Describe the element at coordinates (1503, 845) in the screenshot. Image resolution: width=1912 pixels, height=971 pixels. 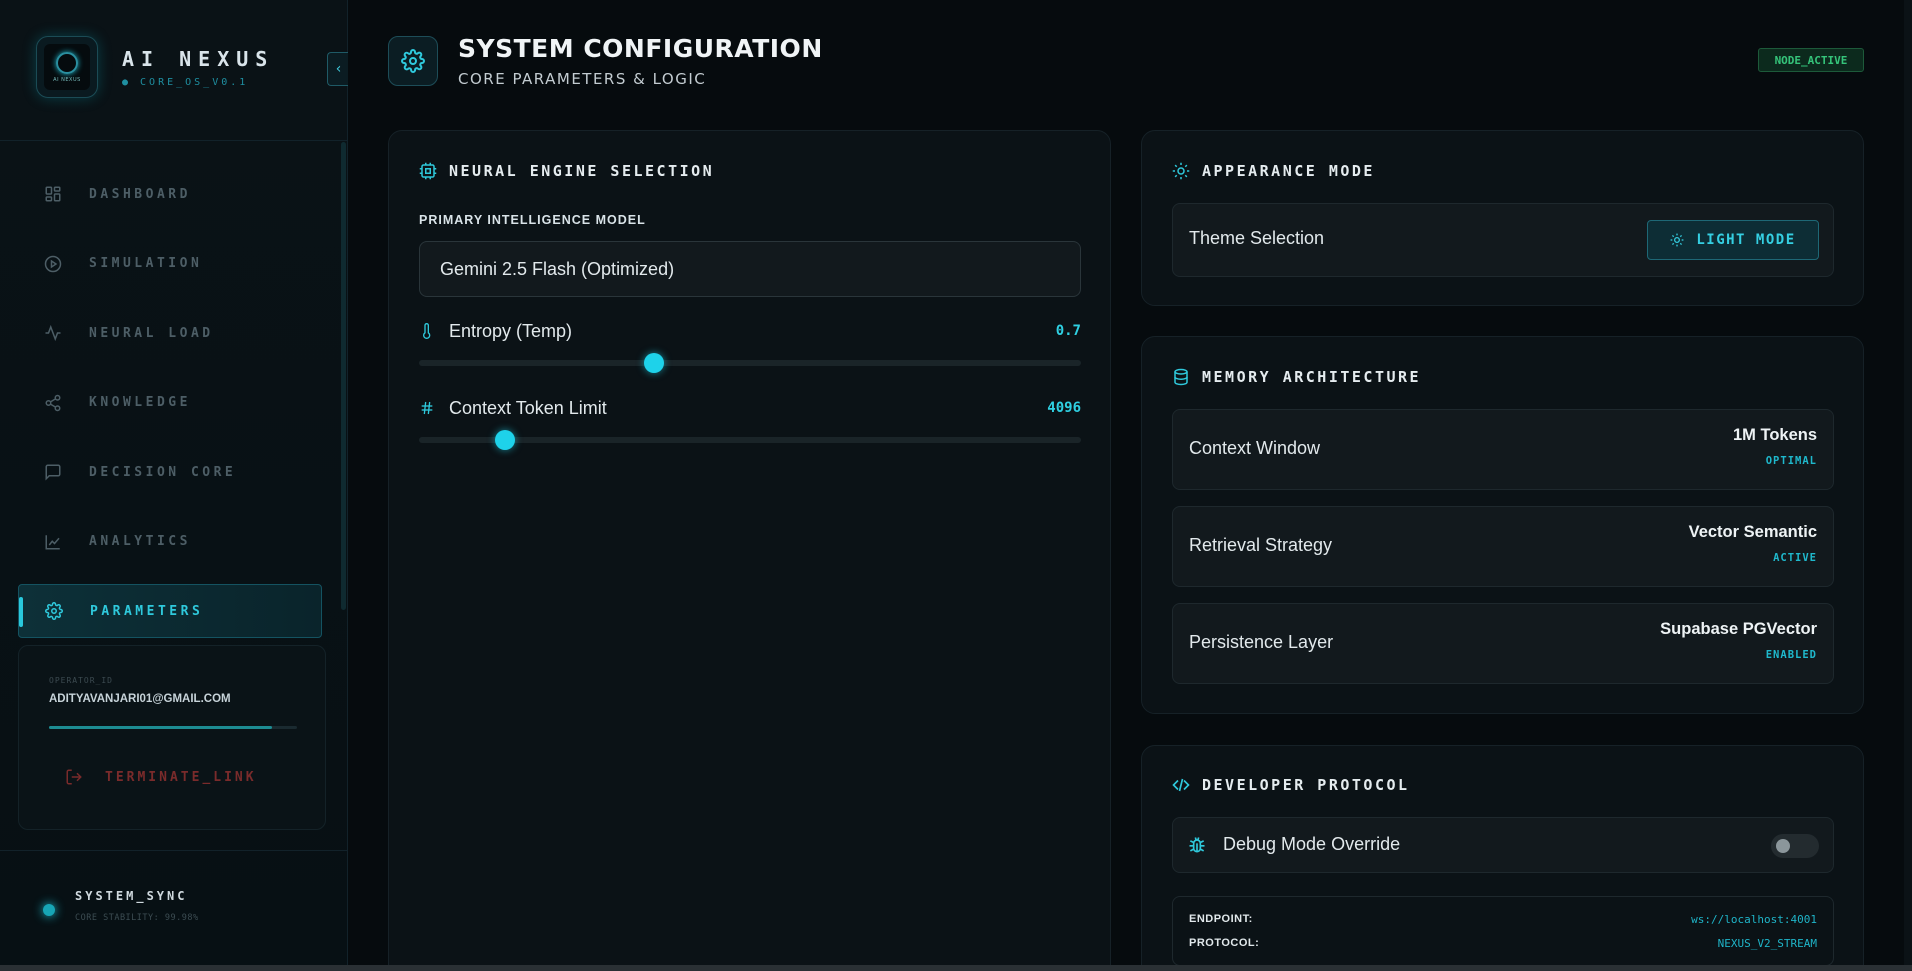
I see `debug-mode-row: Debug Mode Override` at that location.